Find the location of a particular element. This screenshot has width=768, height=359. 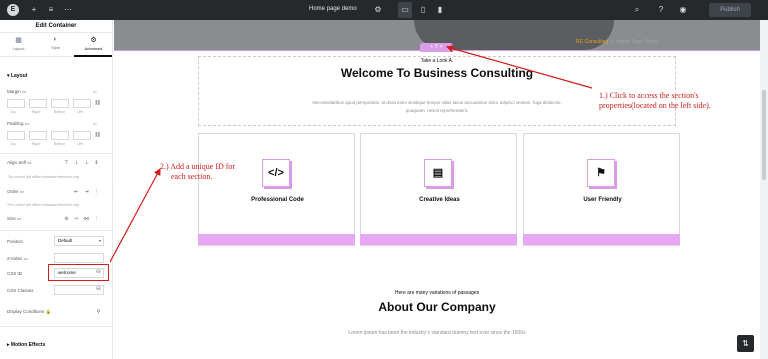

welcome-heading: Welcome To Business Consulting is located at coordinates (437, 73).